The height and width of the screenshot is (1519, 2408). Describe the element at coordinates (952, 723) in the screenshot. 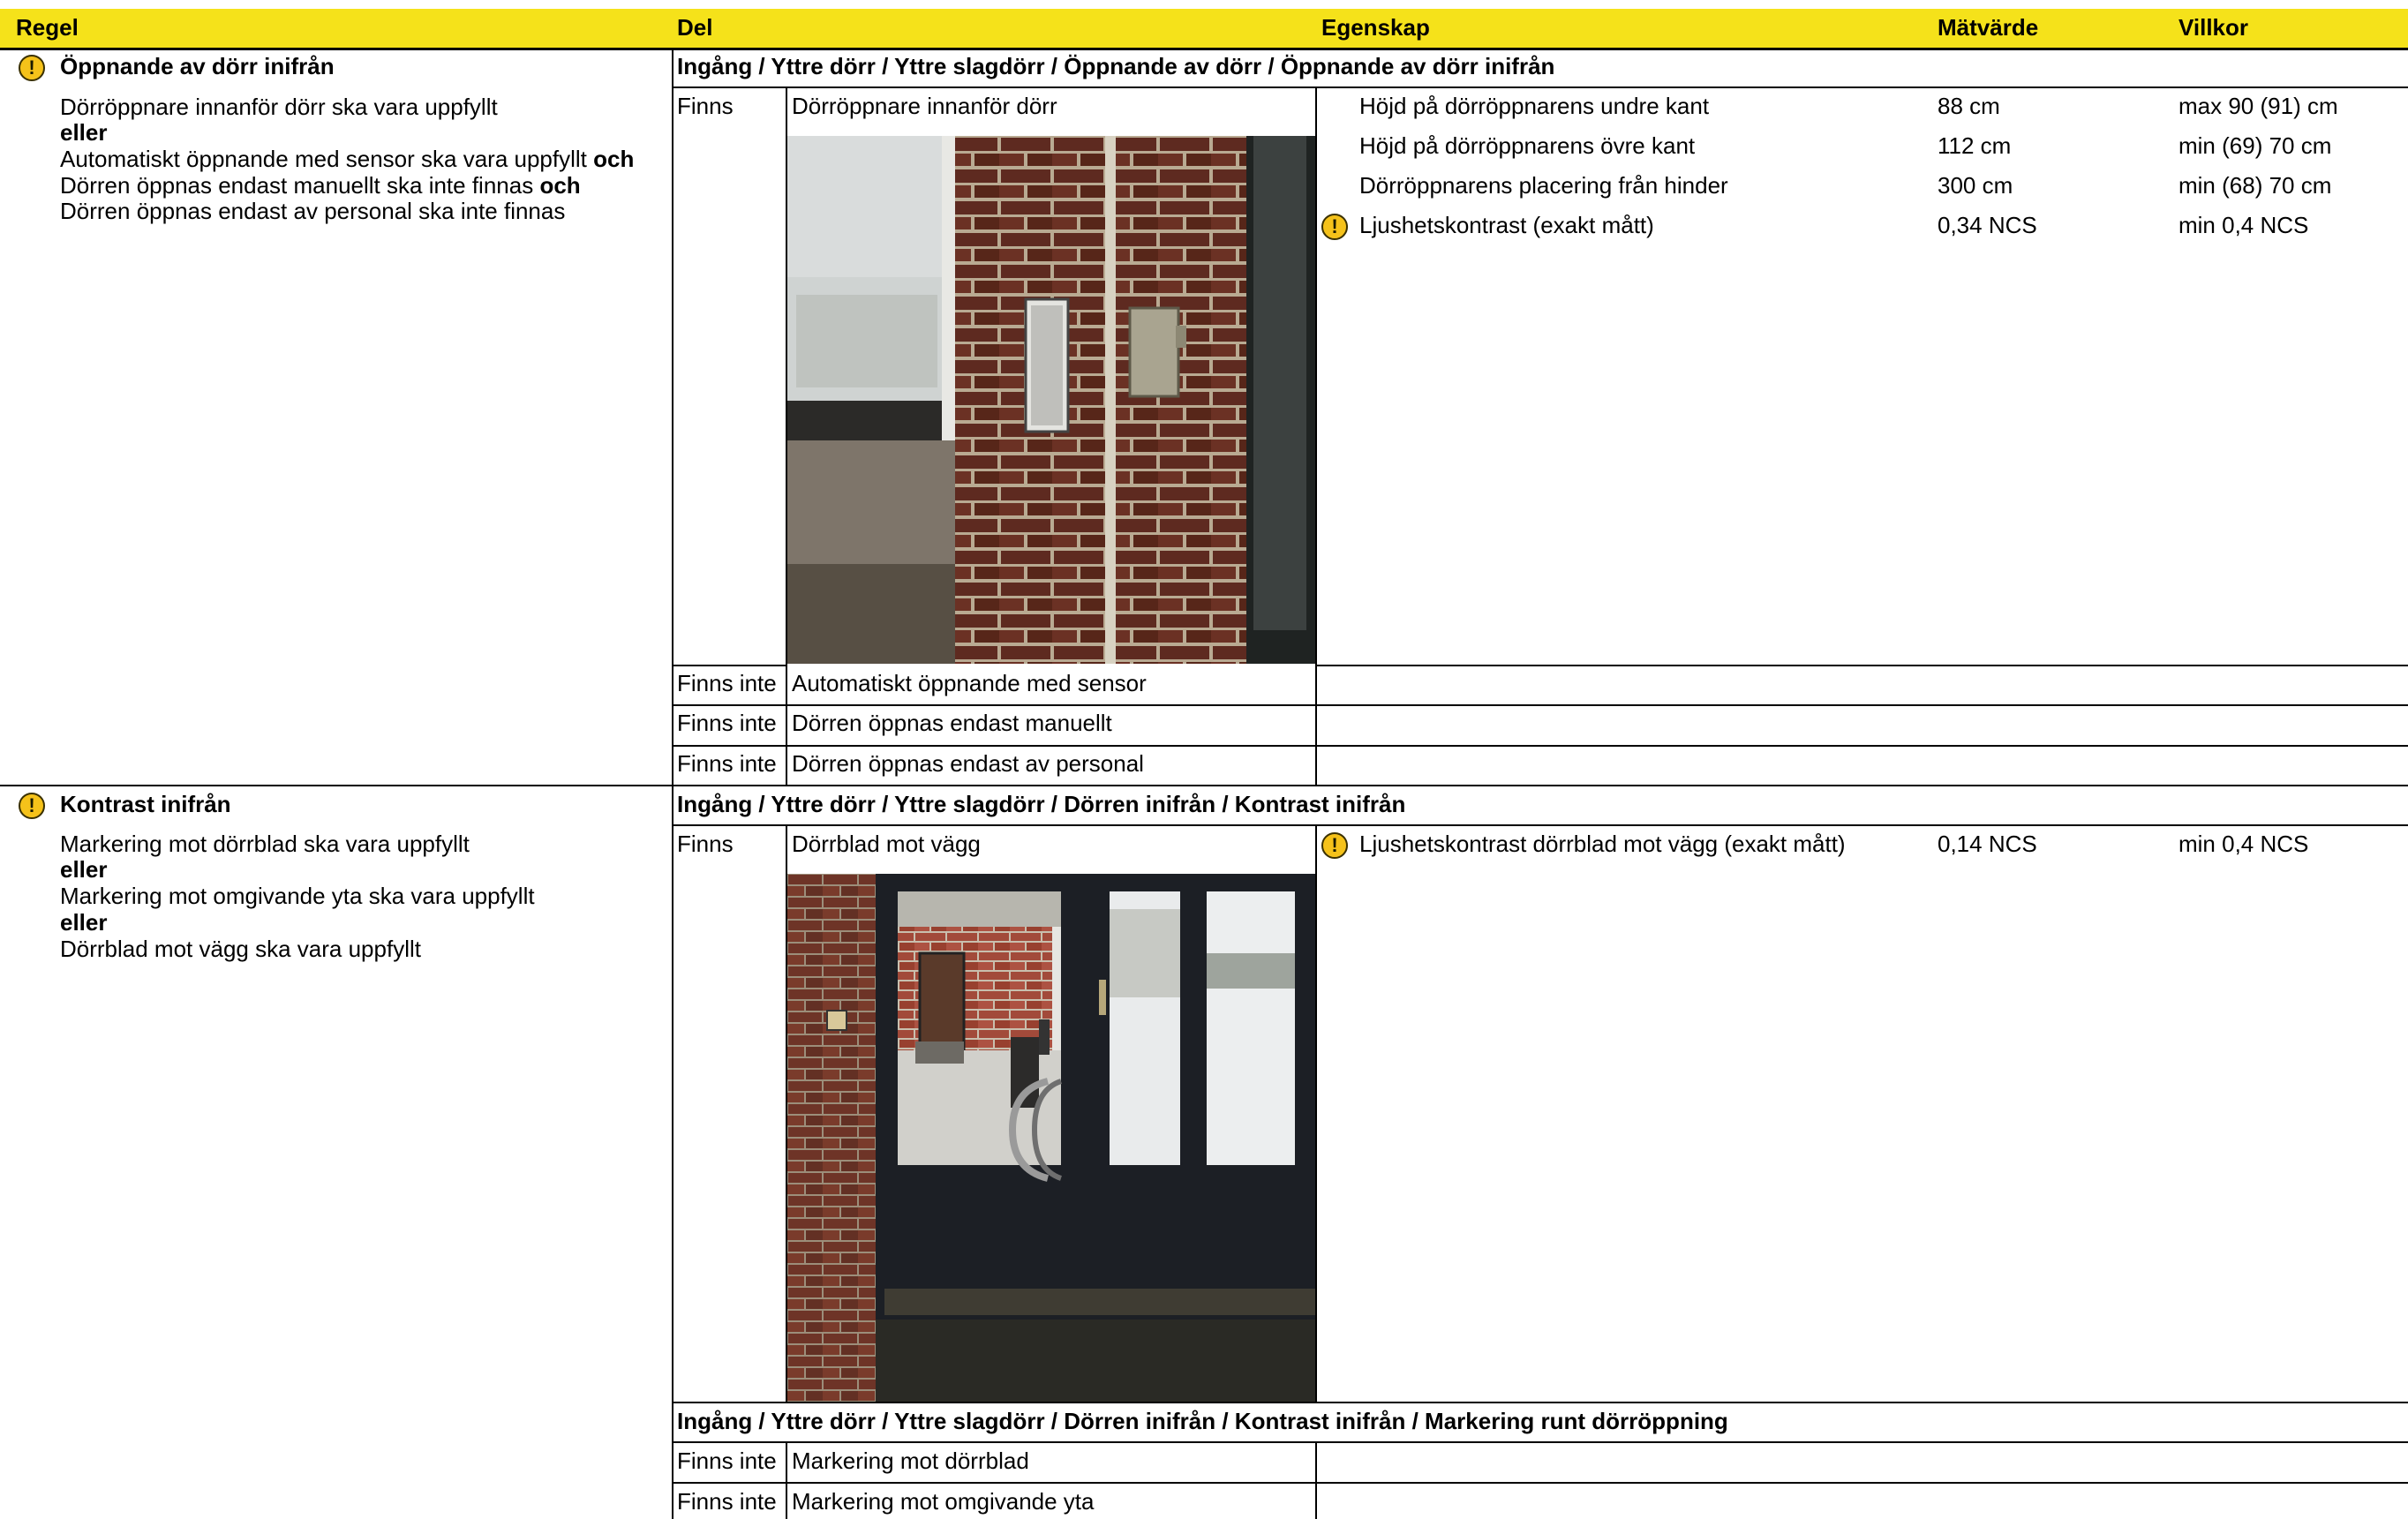

I see `part-name: Dörren öppnas endast manuellt` at that location.